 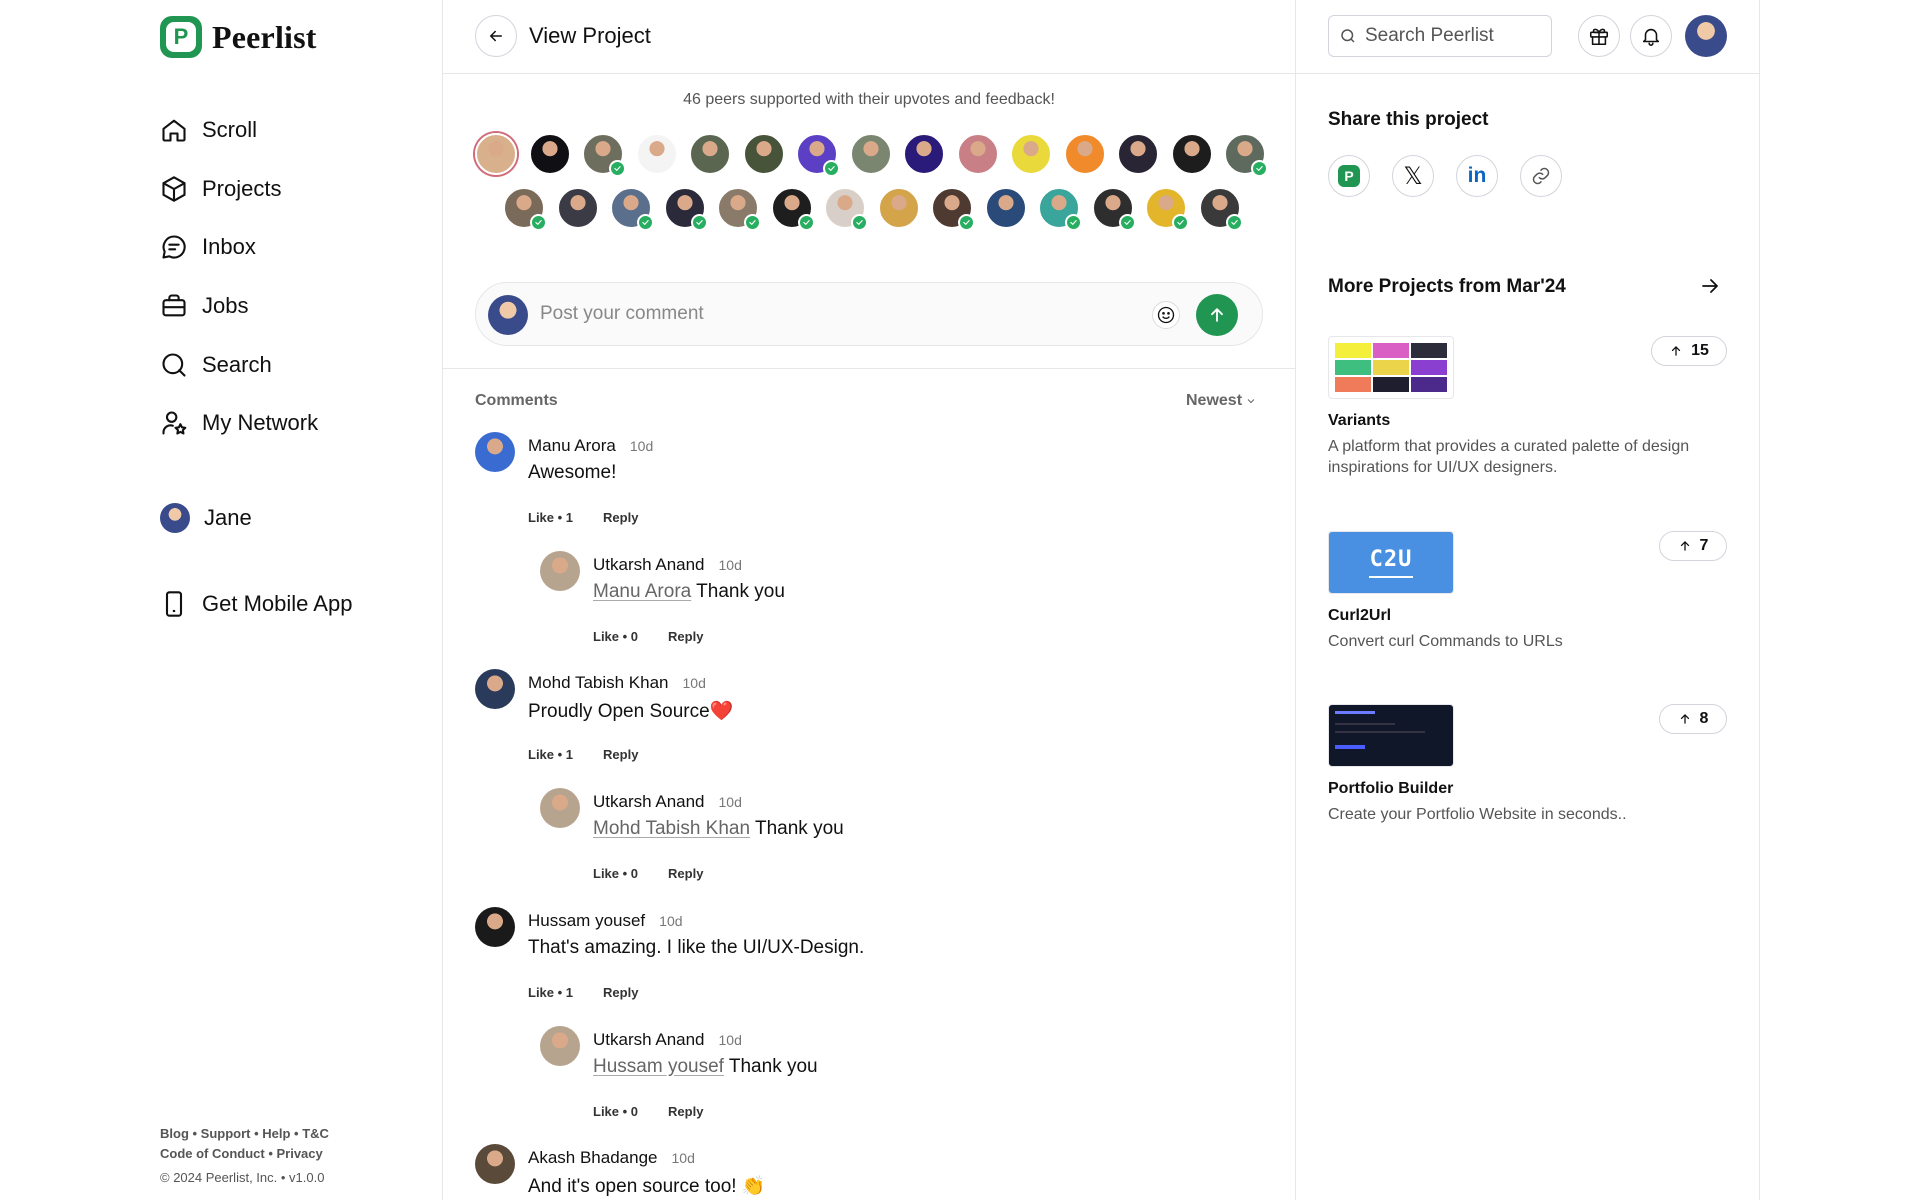 I want to click on mention-link: Hussam yousef, so click(x=658, y=1066).